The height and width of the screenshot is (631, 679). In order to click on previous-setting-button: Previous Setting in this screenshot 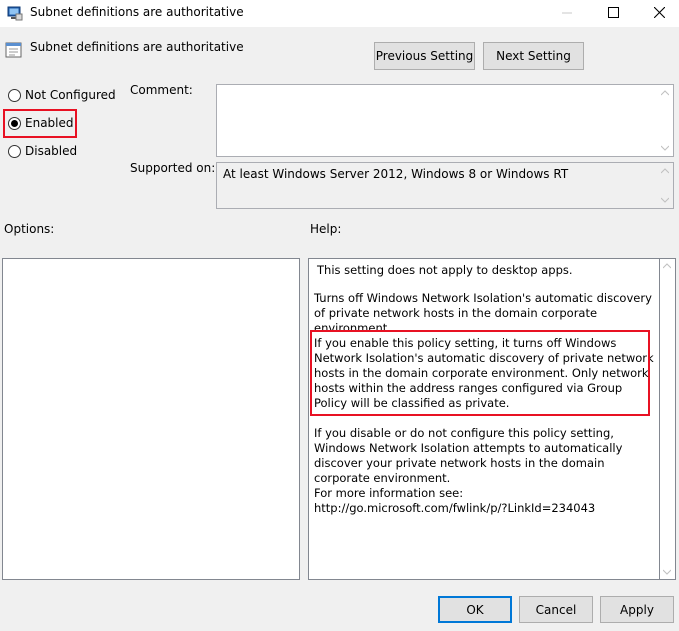, I will do `click(424, 56)`.